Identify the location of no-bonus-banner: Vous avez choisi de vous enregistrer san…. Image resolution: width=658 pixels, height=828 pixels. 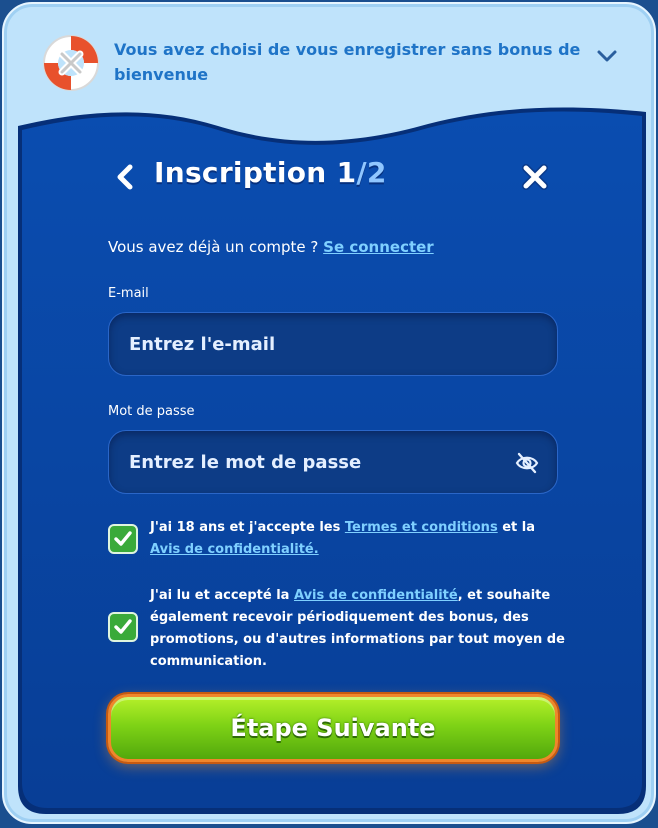
(331, 59).